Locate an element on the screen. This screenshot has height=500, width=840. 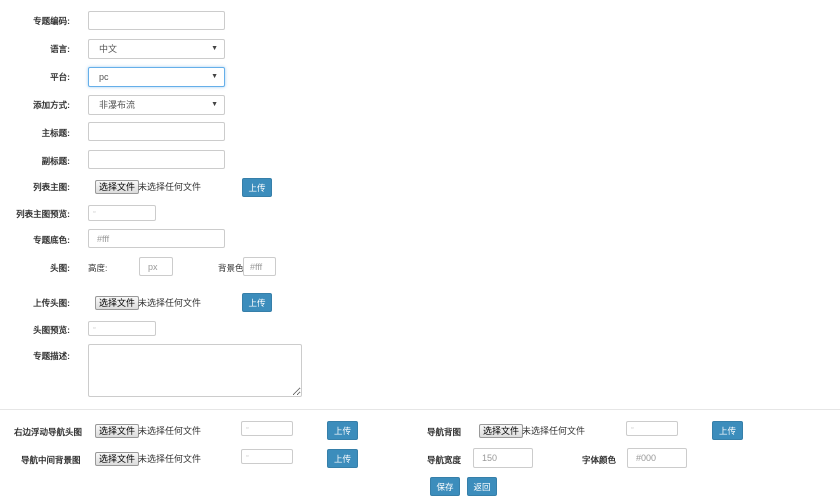
right-float-nav-choose-file-button: 选择文件 is located at coordinates (117, 431).